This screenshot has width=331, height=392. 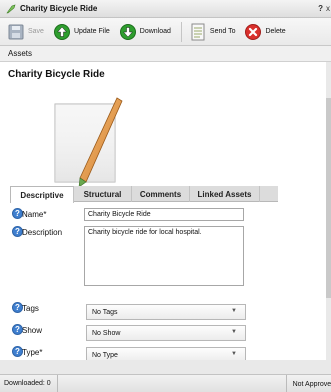 What do you see at coordinates (88, 142) in the screenshot?
I see `document-pen-preview-icon` at bounding box center [88, 142].